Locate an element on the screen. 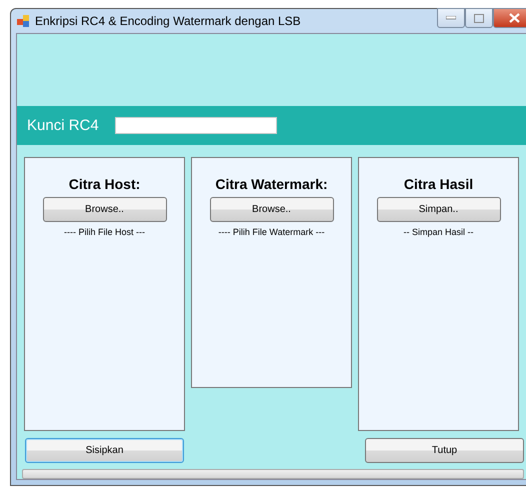  minimize-button is located at coordinates (451, 18).